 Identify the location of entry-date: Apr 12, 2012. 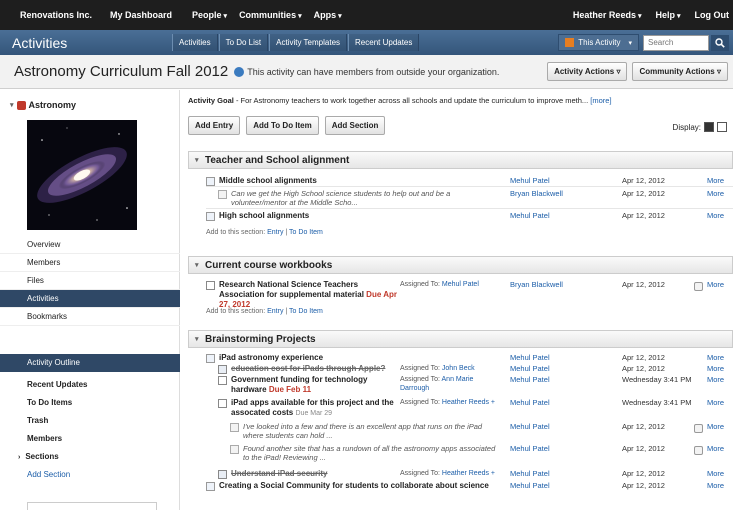
(643, 473).